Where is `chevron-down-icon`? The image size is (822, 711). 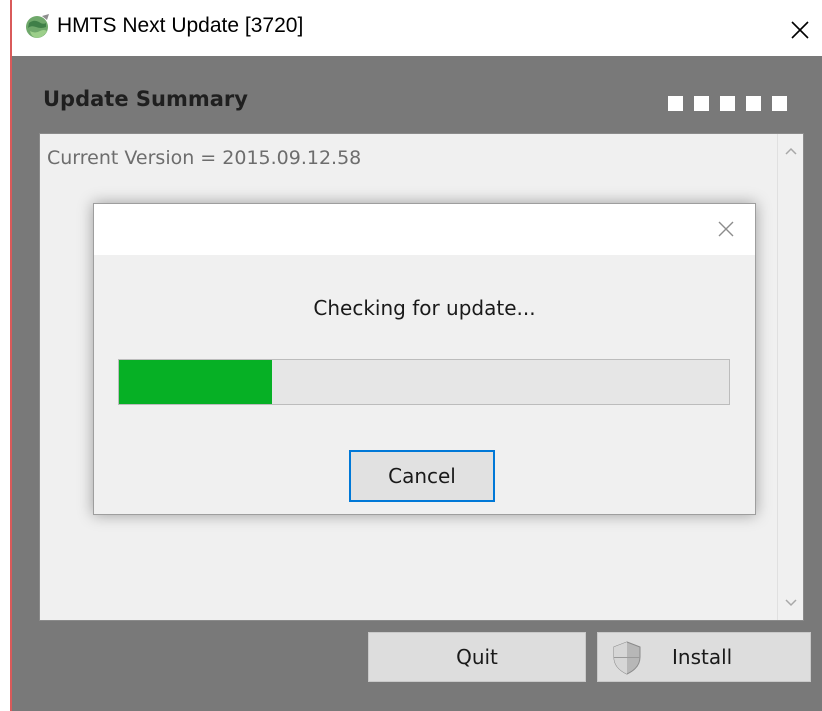
chevron-down-icon is located at coordinates (791, 603).